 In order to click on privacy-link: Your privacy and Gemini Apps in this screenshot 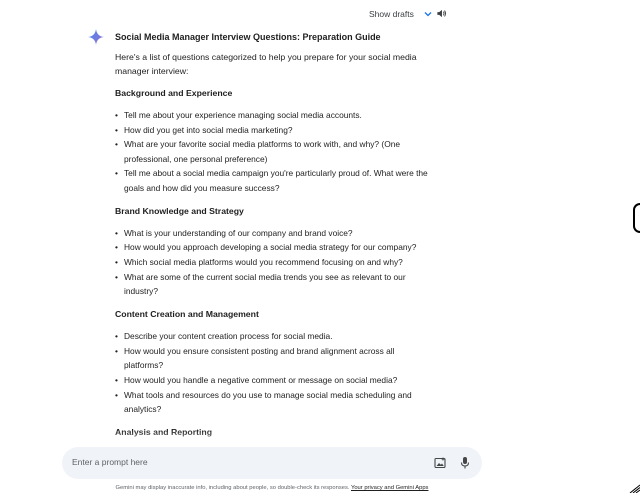, I will do `click(389, 488)`.